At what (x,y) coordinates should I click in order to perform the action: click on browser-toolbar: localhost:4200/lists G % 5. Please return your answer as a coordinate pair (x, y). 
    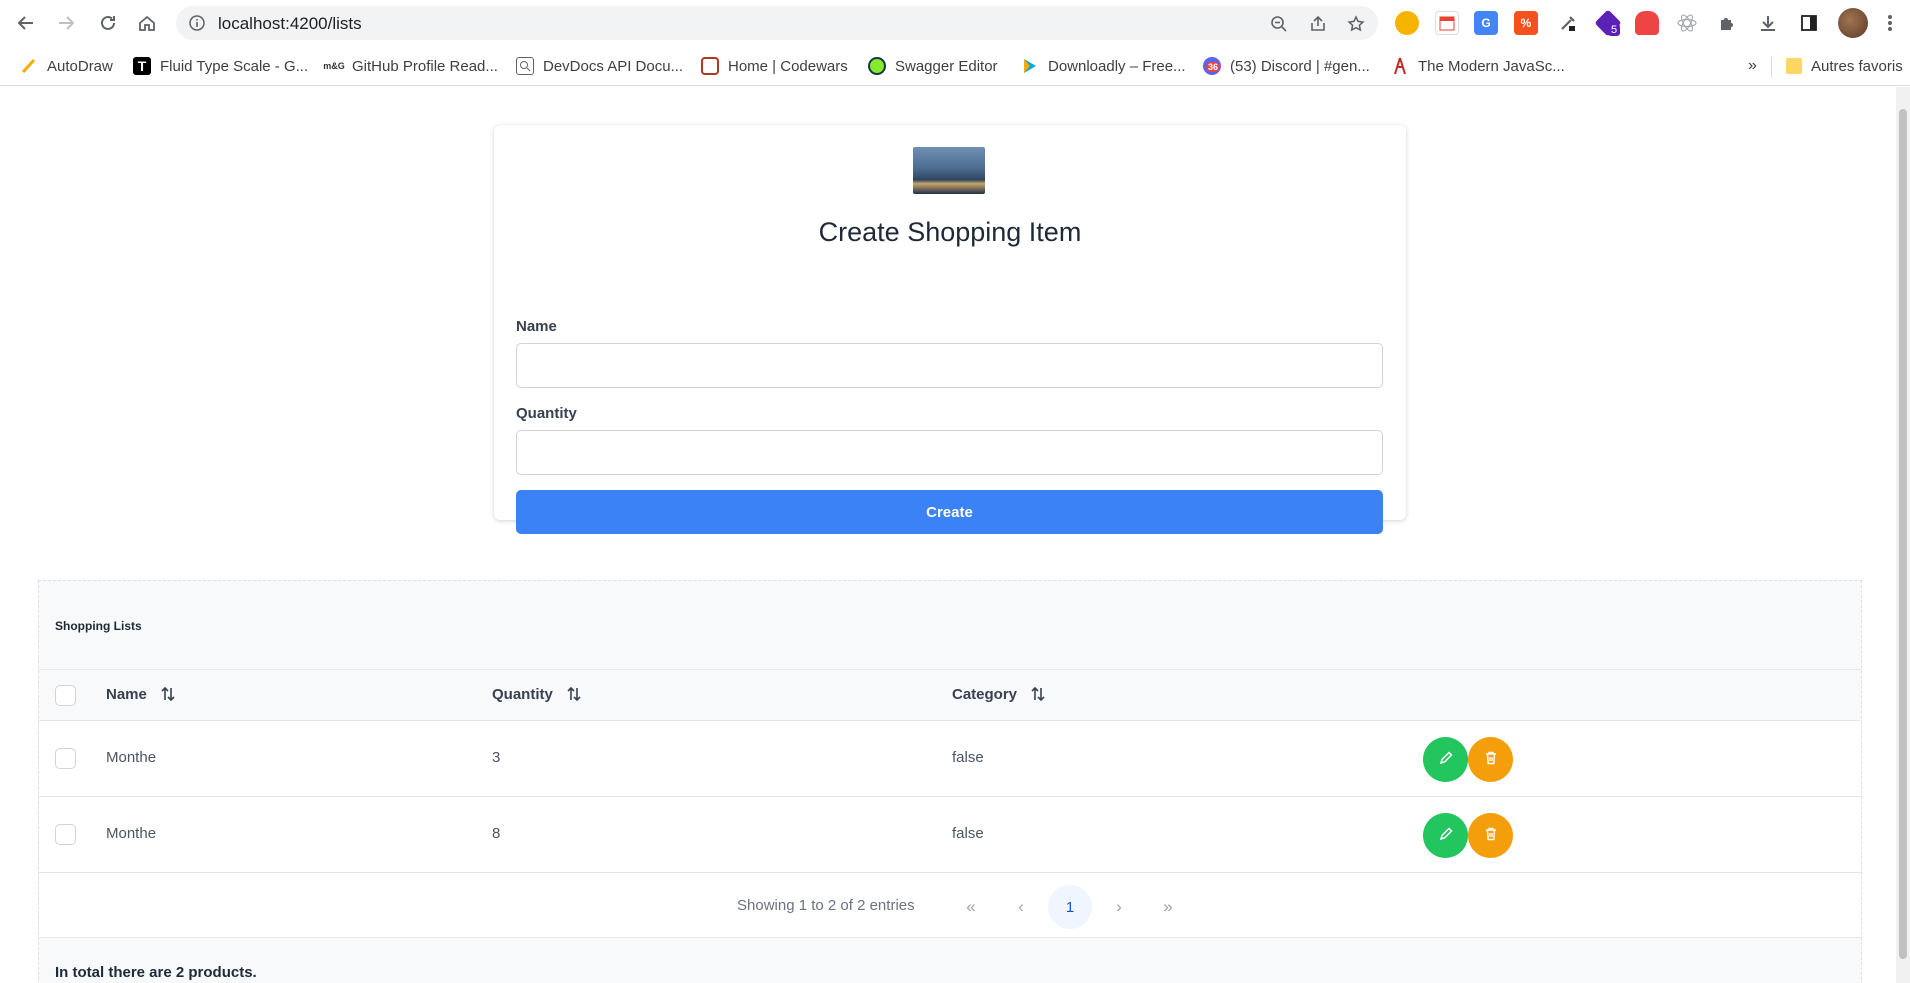
    Looking at the image, I should click on (955, 23).